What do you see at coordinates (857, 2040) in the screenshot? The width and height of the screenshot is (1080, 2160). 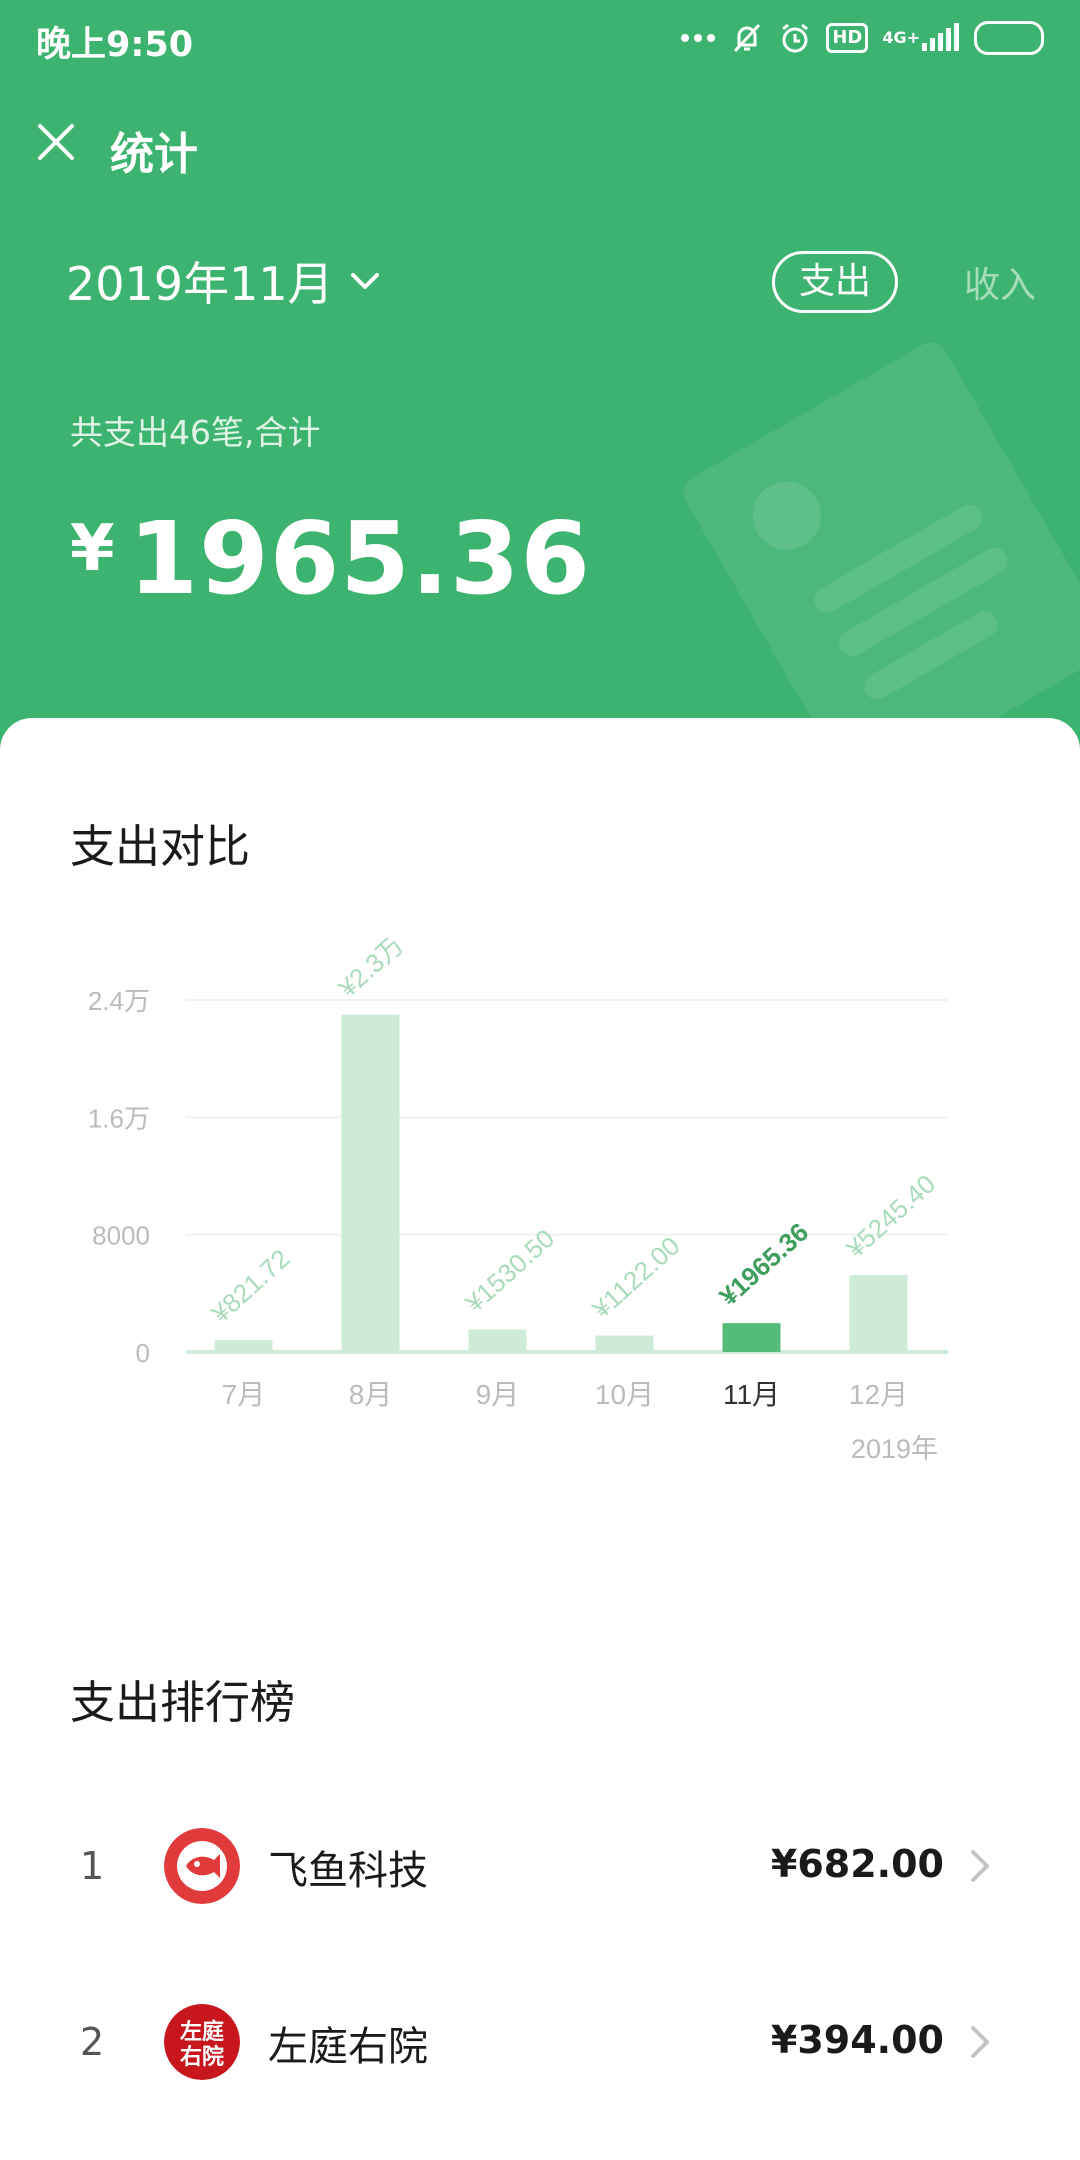 I see `merchant-amount: ¥394.00` at bounding box center [857, 2040].